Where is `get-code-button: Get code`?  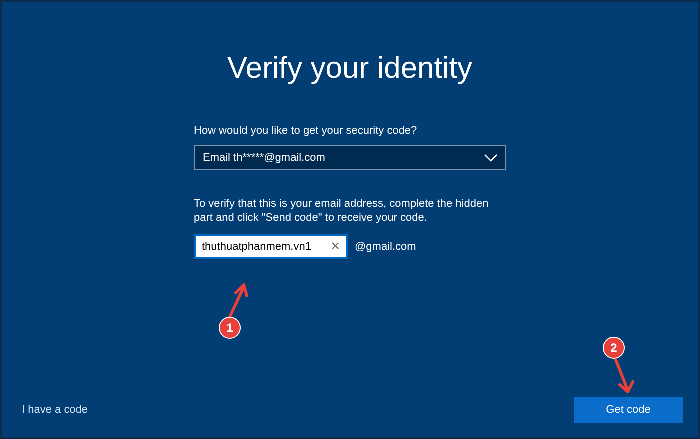
get-code-button: Get code is located at coordinates (628, 410).